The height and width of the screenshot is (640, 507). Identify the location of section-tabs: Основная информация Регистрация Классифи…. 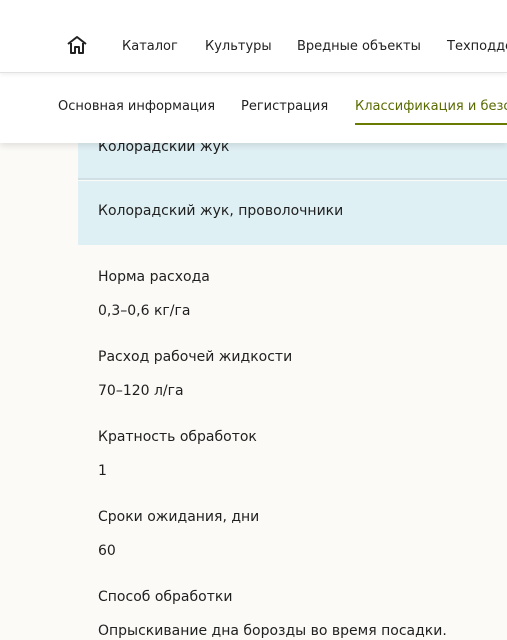
(253, 108).